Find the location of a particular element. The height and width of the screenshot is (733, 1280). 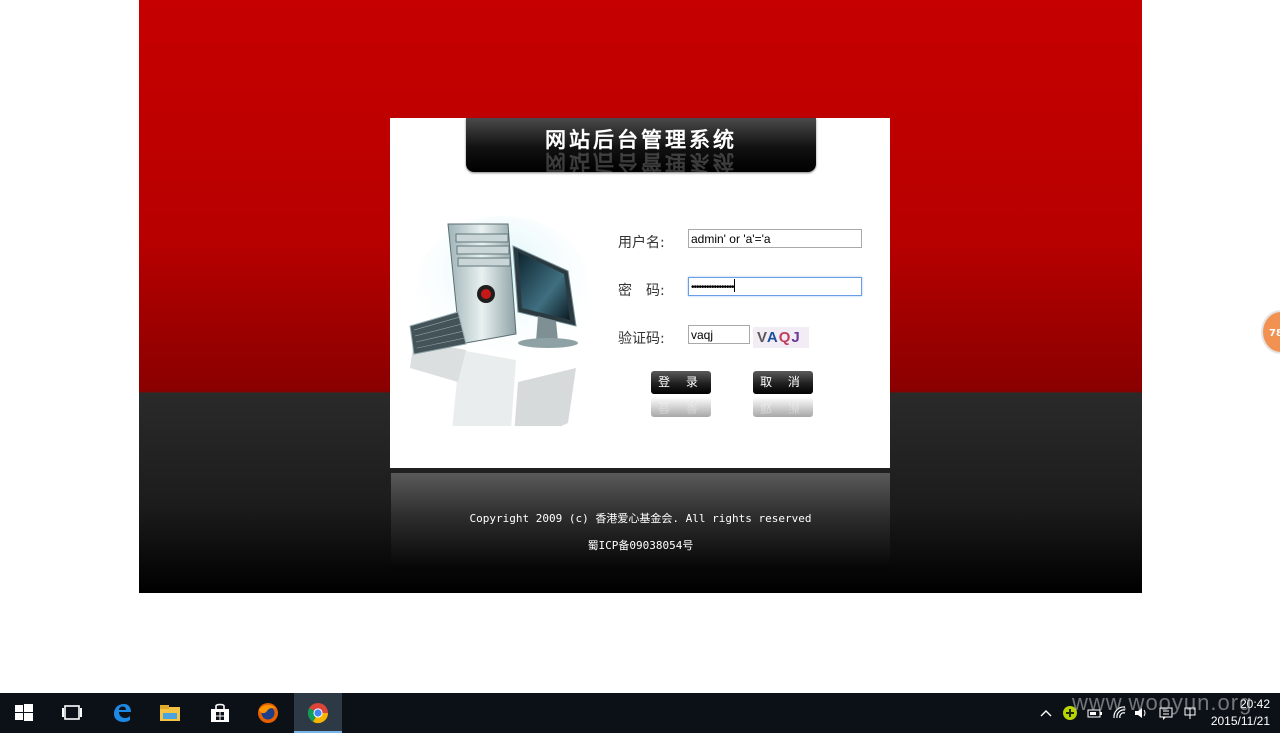

store-icon is located at coordinates (220, 712).